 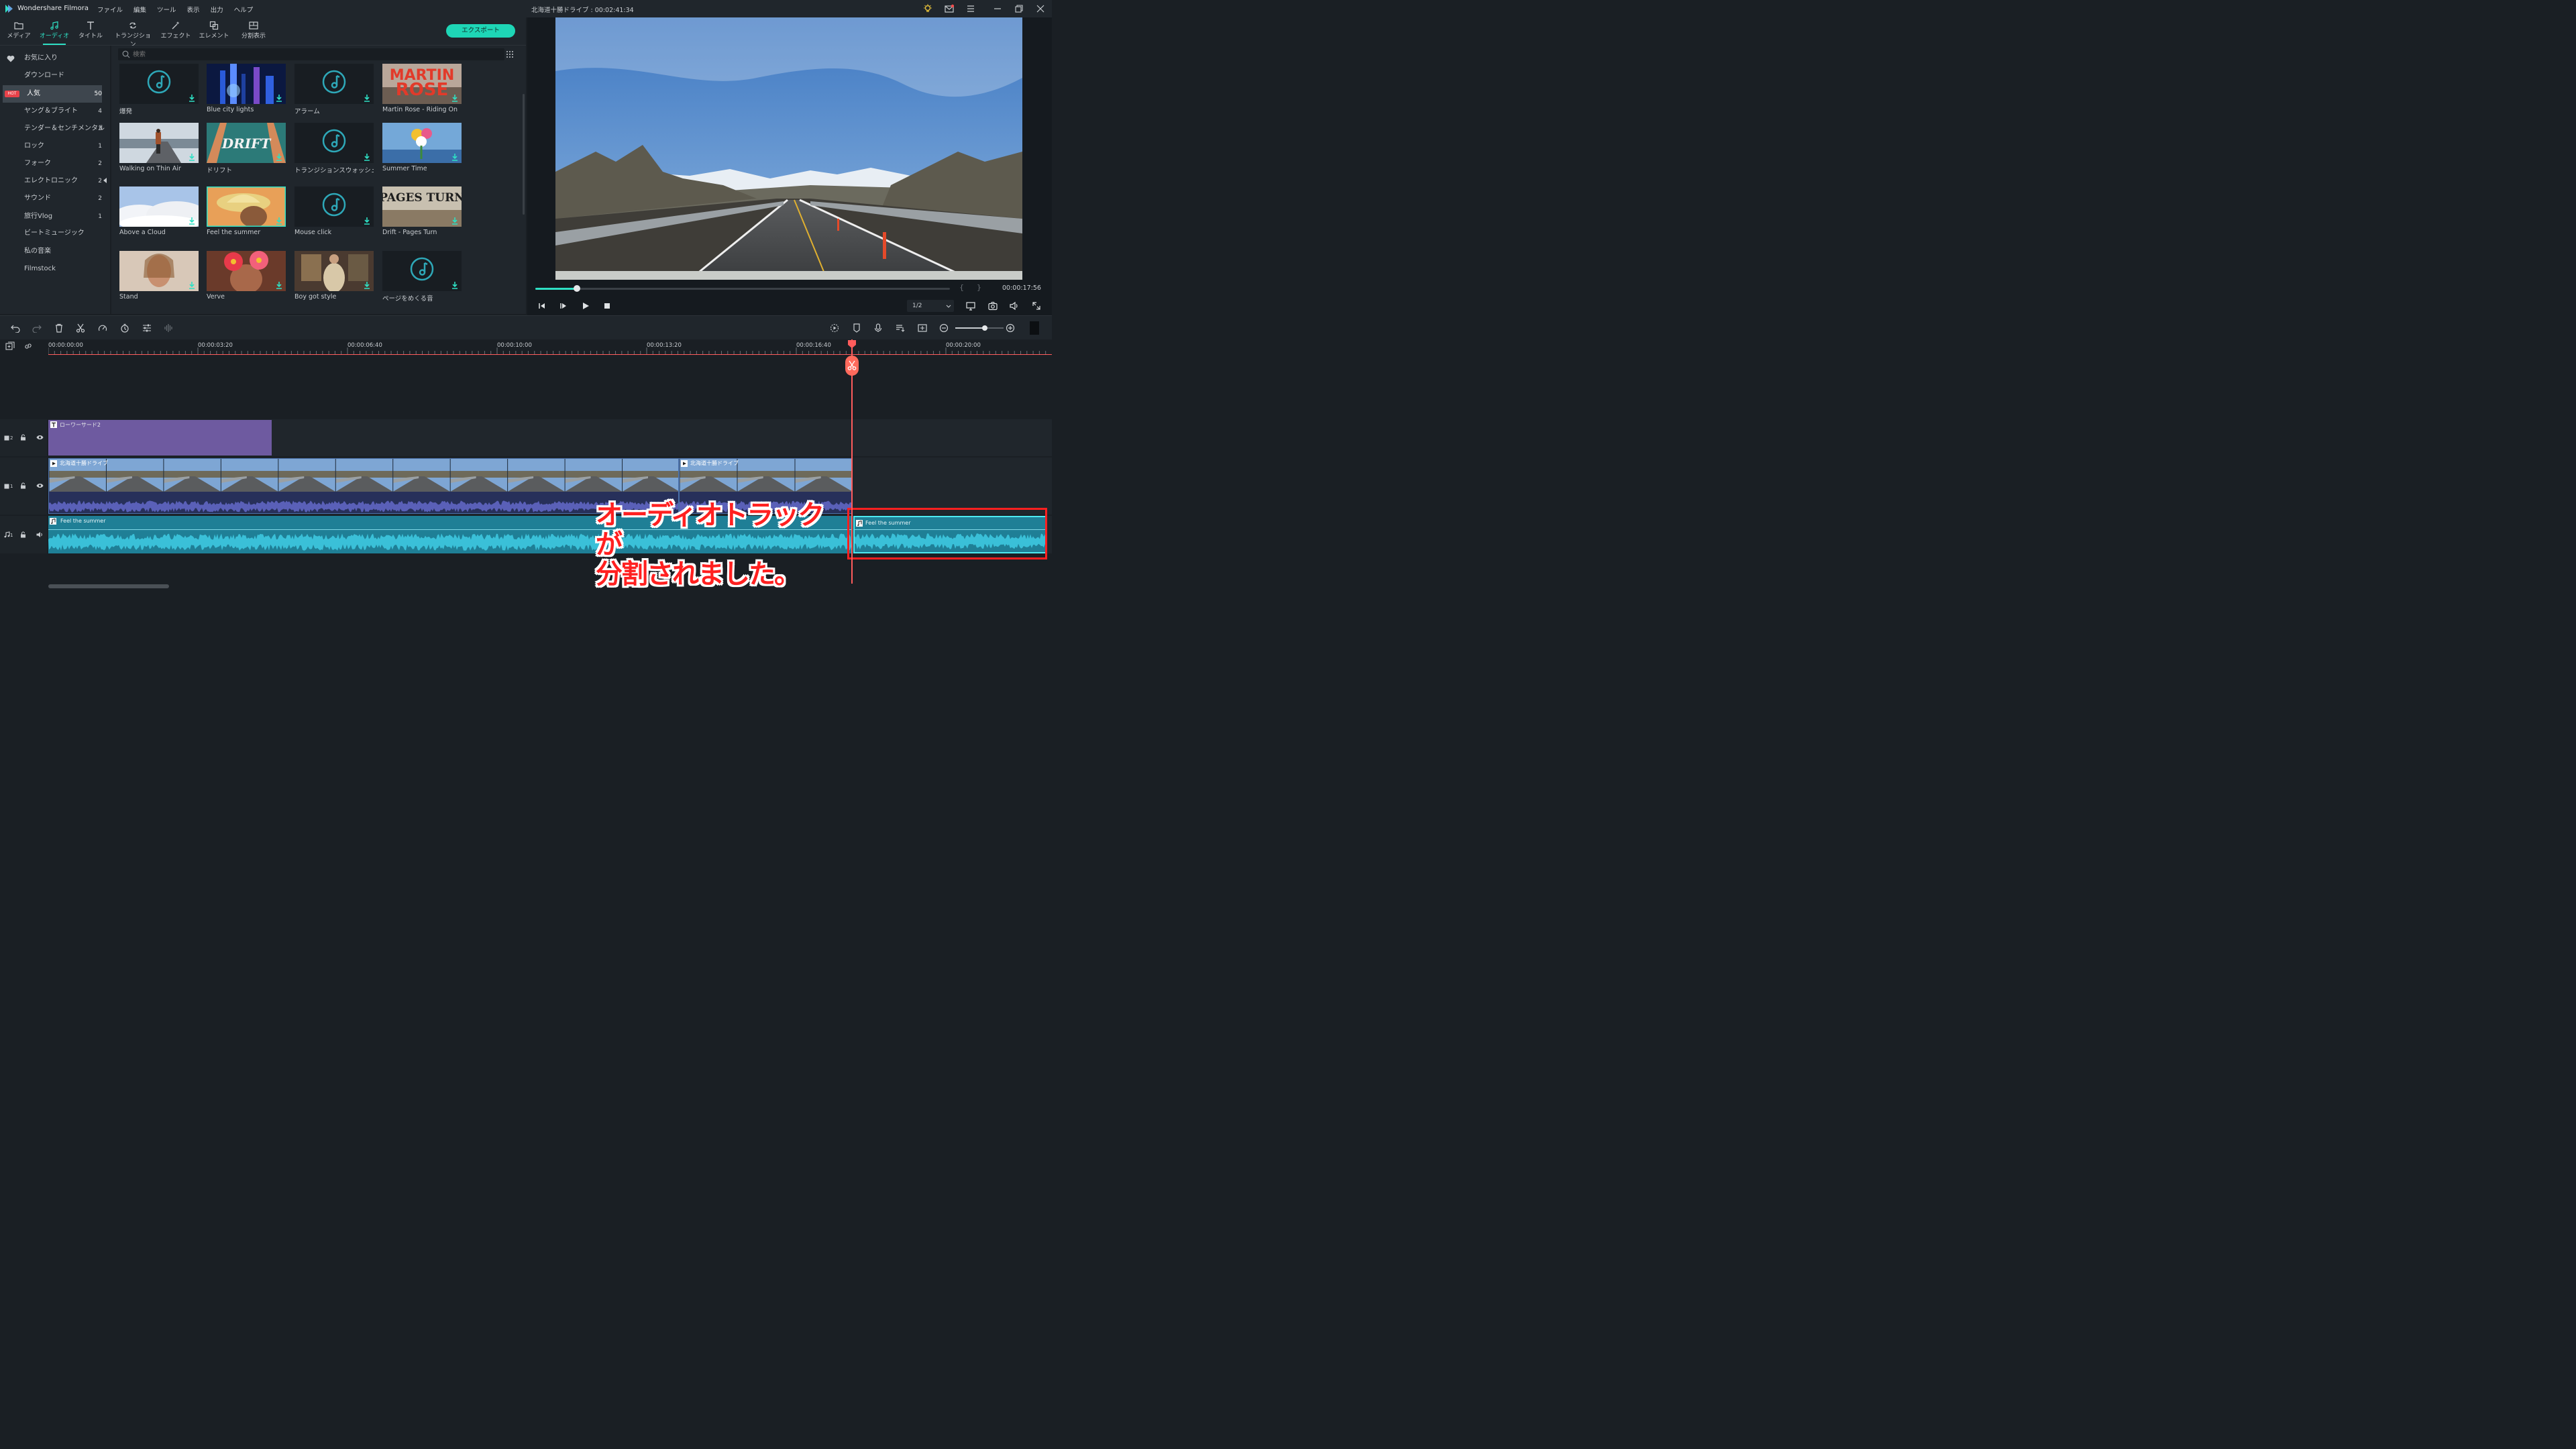 I want to click on zoom-slider-thumb, so click(x=984, y=328).